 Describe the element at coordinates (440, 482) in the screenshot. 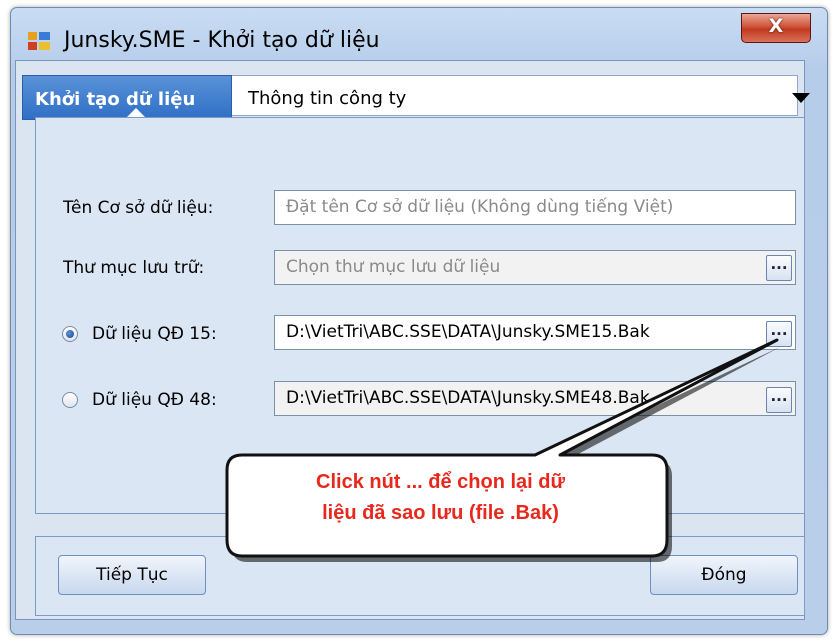

I see `callout-line-1: Click nút ... để chọn lại dữ` at that location.